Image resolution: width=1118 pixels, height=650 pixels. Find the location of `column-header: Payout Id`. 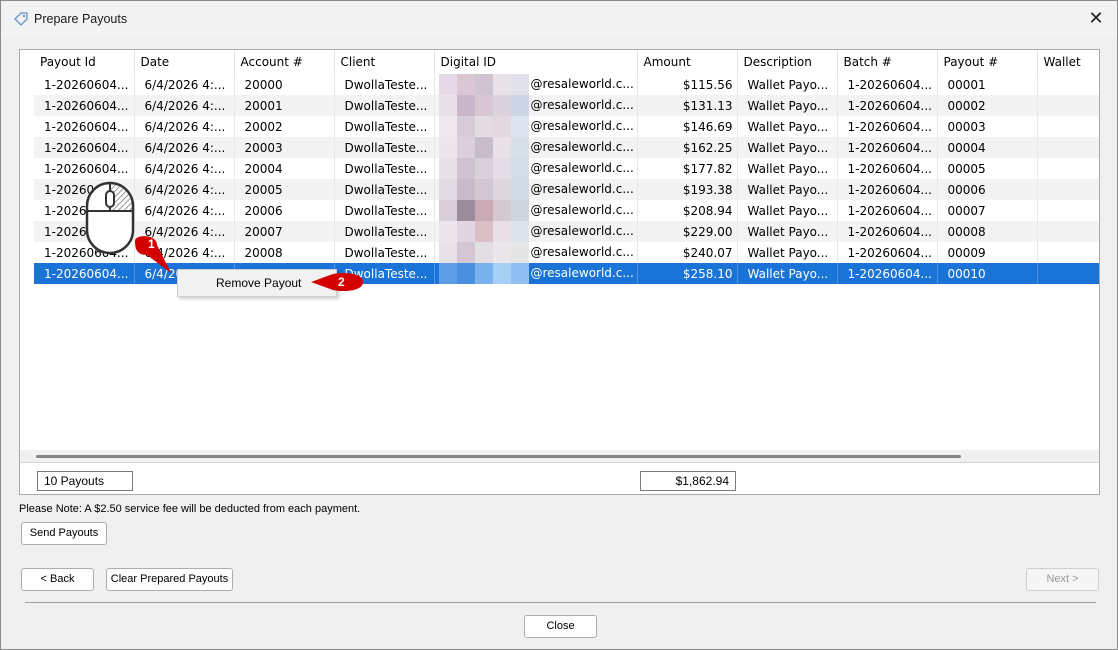

column-header: Payout Id is located at coordinates (84, 62).